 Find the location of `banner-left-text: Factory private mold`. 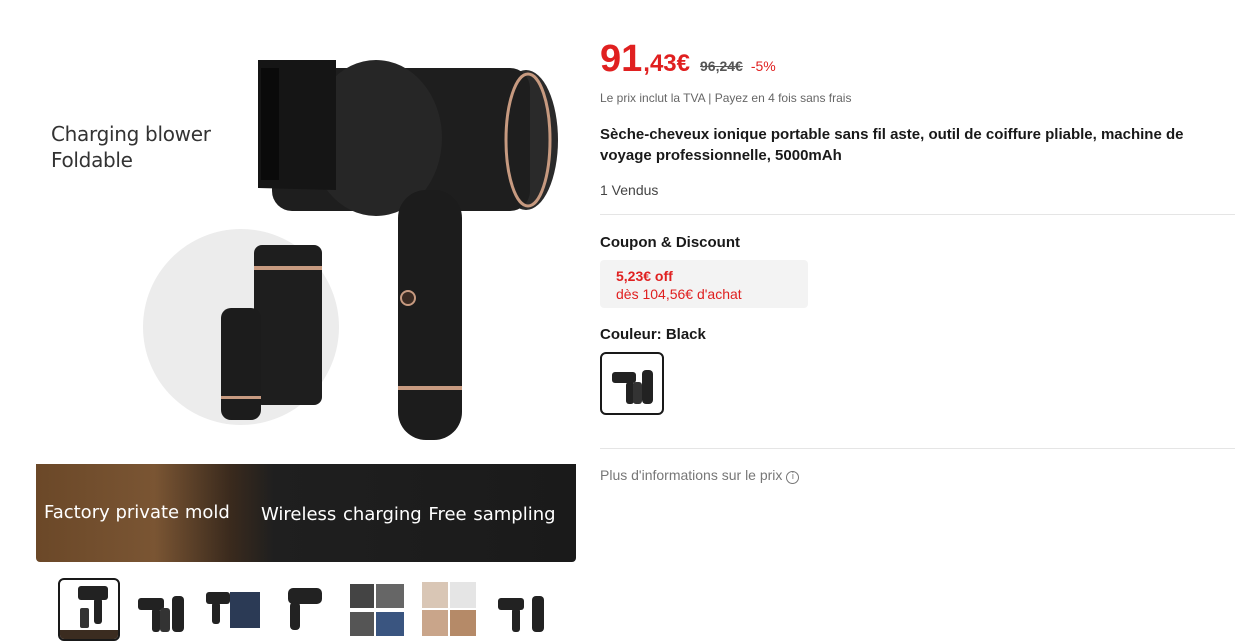

banner-left-text: Factory private mold is located at coordinates (137, 512).